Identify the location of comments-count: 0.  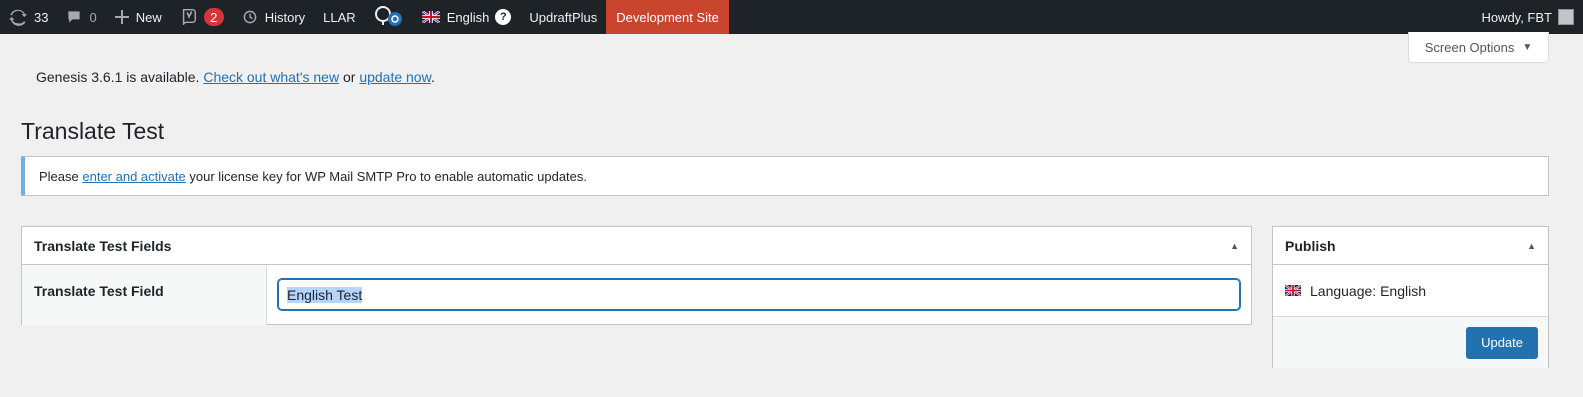
(93, 17).